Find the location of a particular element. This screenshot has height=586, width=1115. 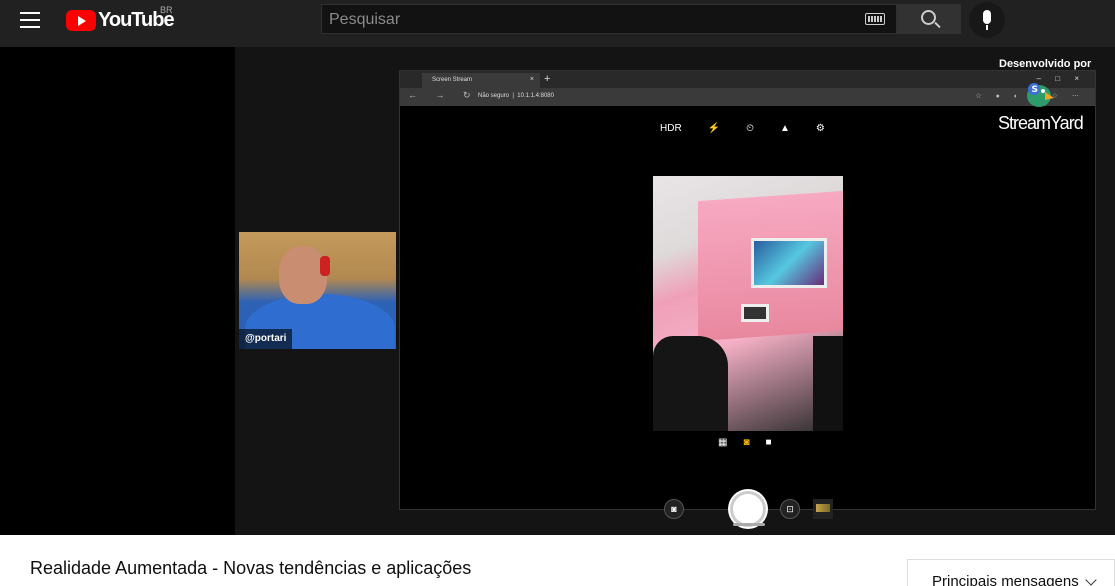

ar-marker is located at coordinates (755, 313).